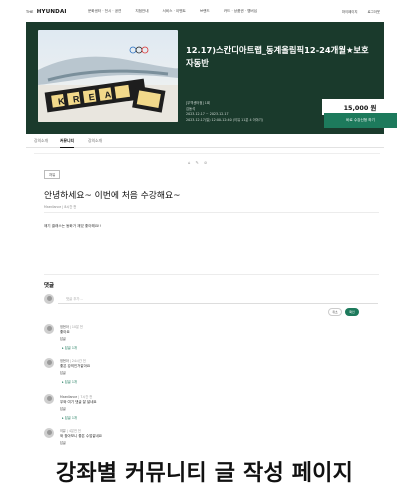 This screenshot has height=503, width=409. What do you see at coordinates (63, 431) in the screenshot?
I see `comment-author: 이유` at bounding box center [63, 431].